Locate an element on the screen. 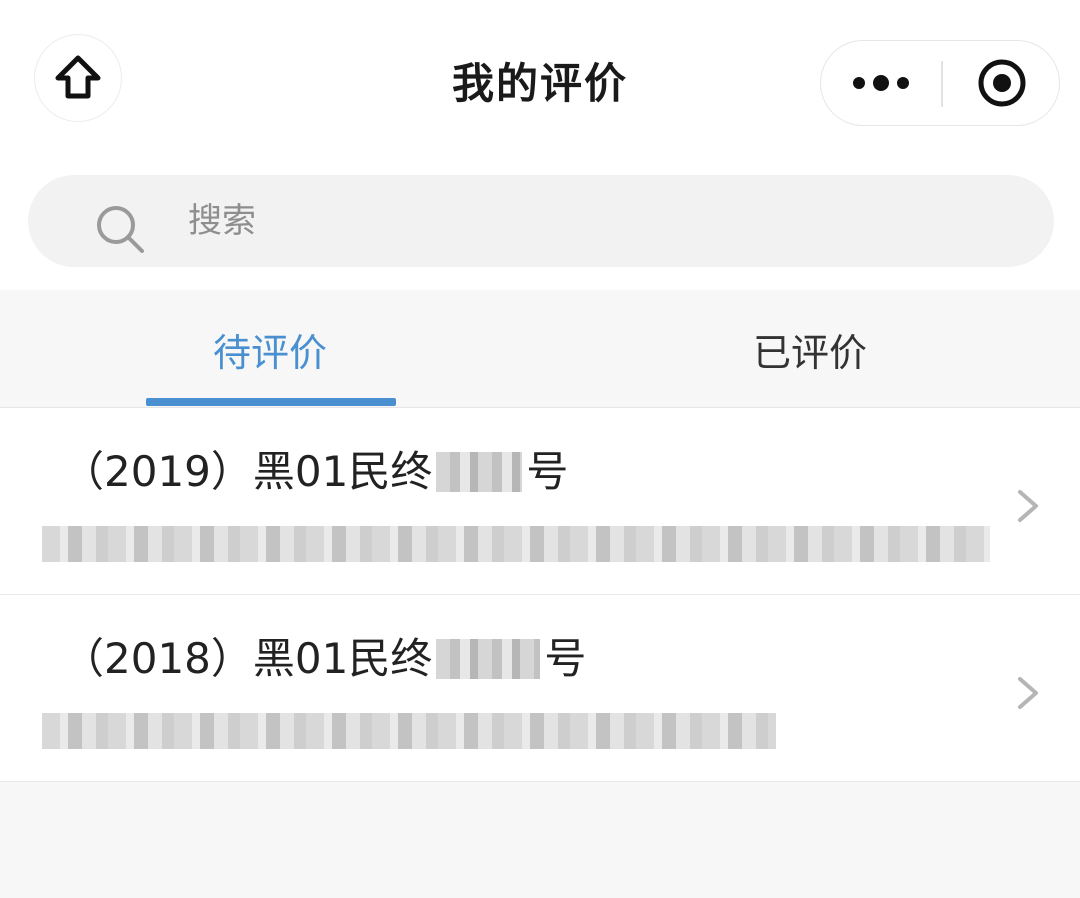 The width and height of the screenshot is (1080, 898). active-tab-indicator is located at coordinates (271, 402).